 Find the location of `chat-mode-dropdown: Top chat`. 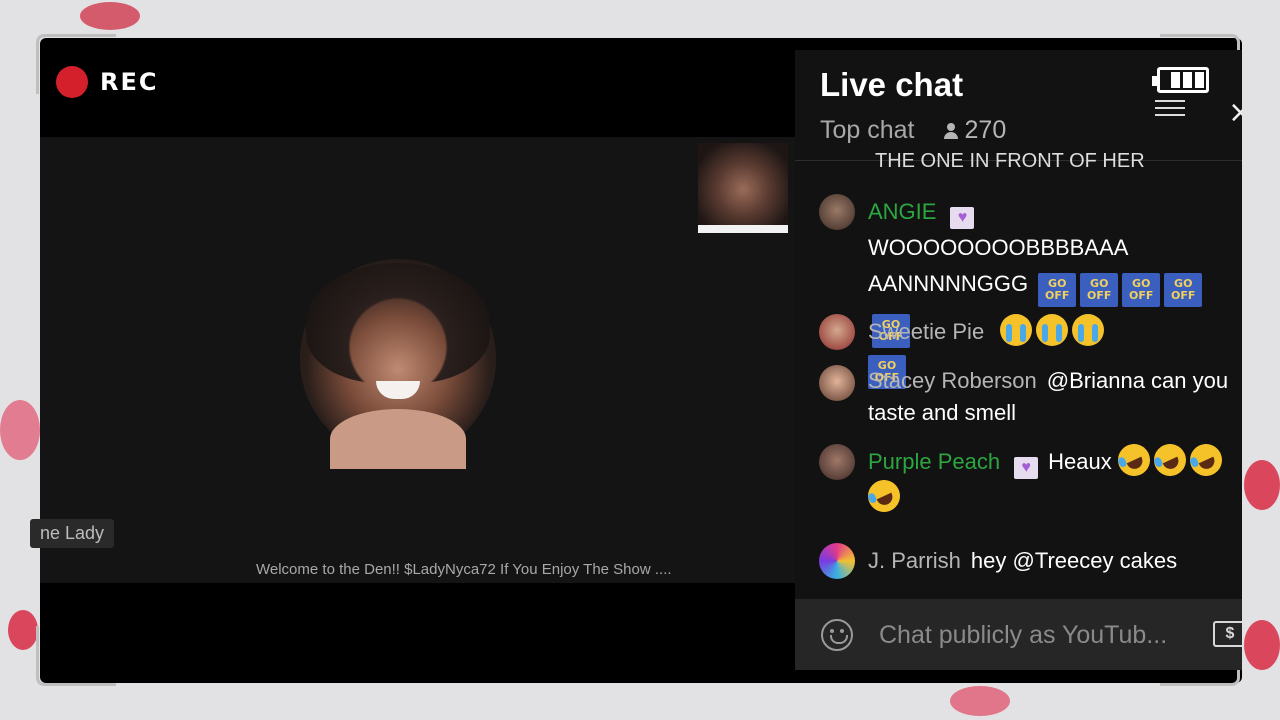

chat-mode-dropdown: Top chat is located at coordinates (867, 130).